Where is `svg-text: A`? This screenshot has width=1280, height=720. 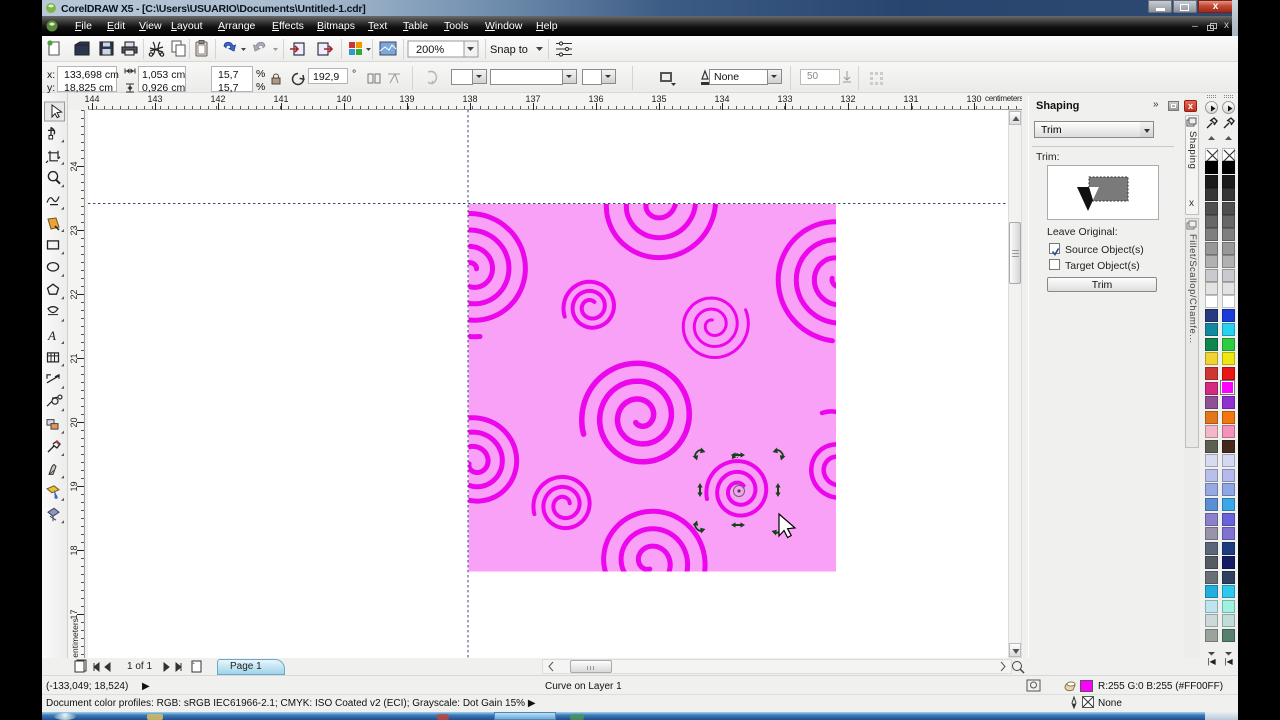 svg-text: A is located at coordinates (51, 335).